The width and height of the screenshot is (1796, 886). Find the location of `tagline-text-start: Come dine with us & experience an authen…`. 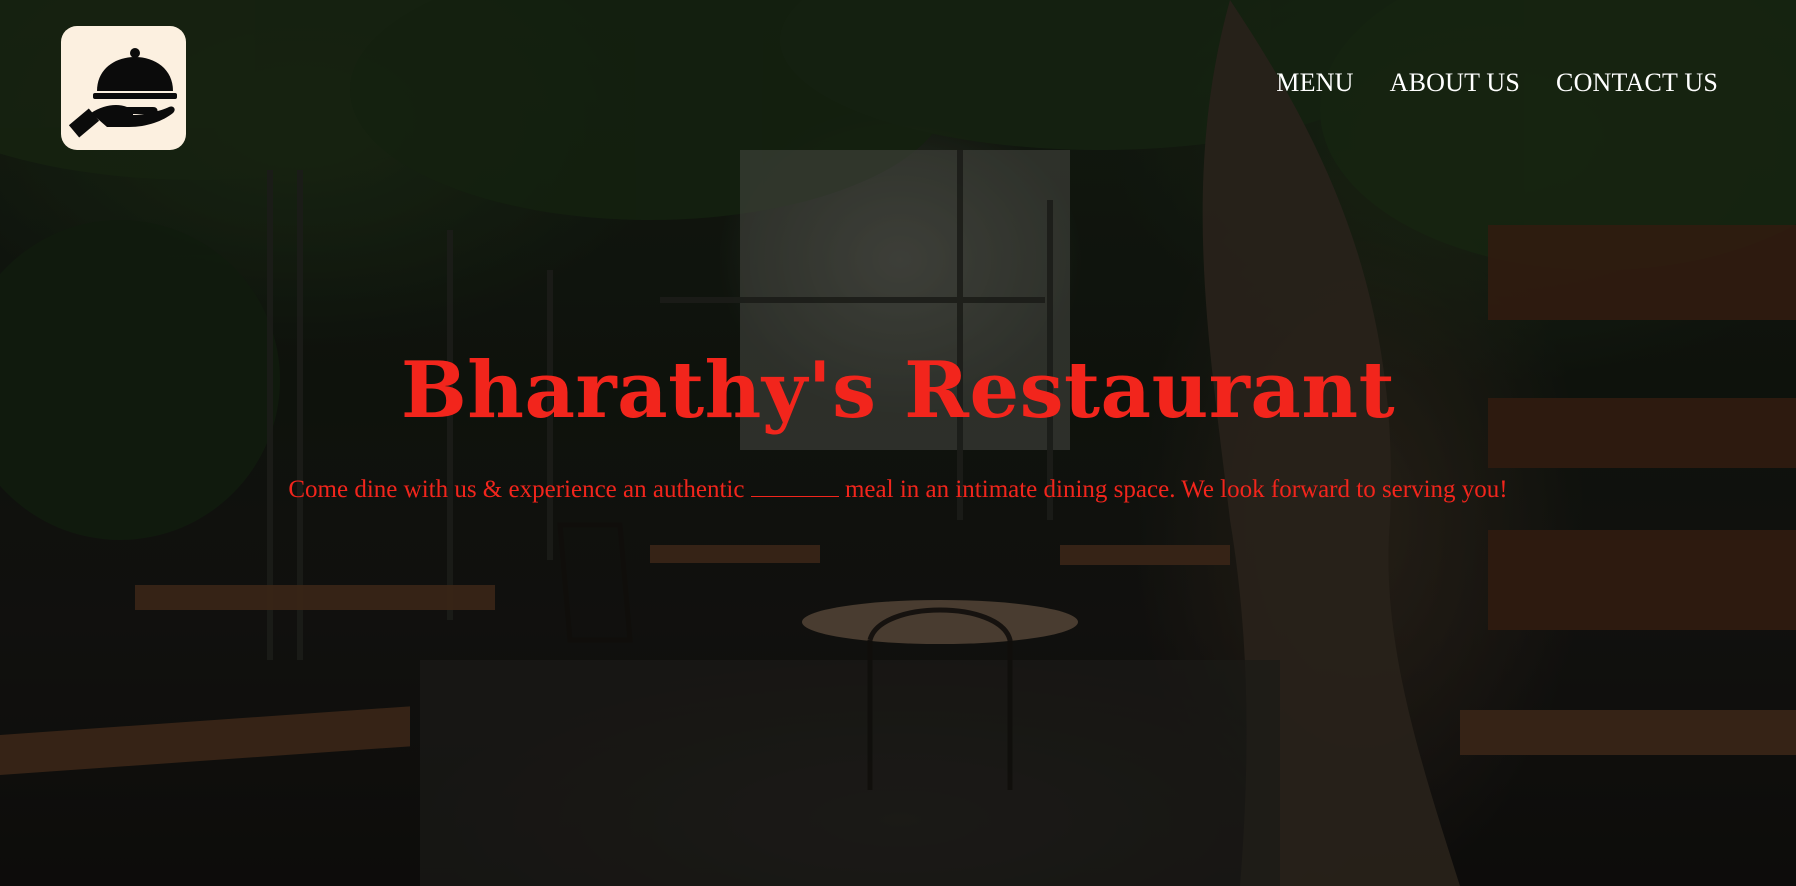

tagline-text-start: Come dine with us & experience an authen… is located at coordinates (519, 489).